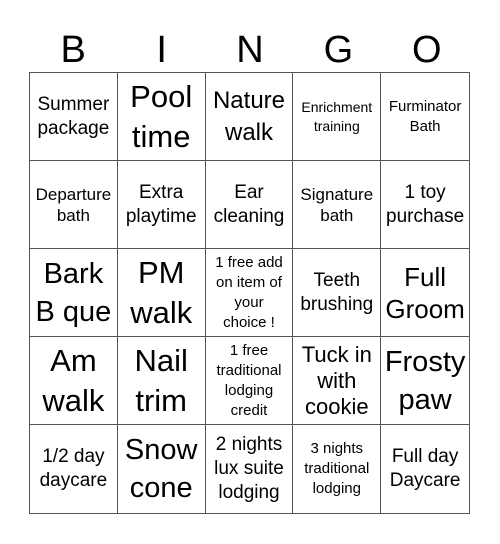 Image resolution: width=500 pixels, height=544 pixels. I want to click on cell-text: Full day Daycare, so click(425, 468).